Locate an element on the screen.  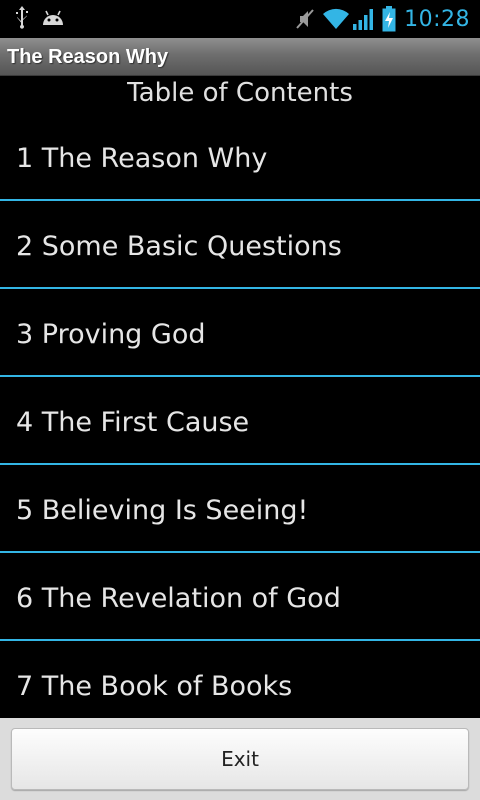
system-icons: 10:28 is located at coordinates (382, 19).